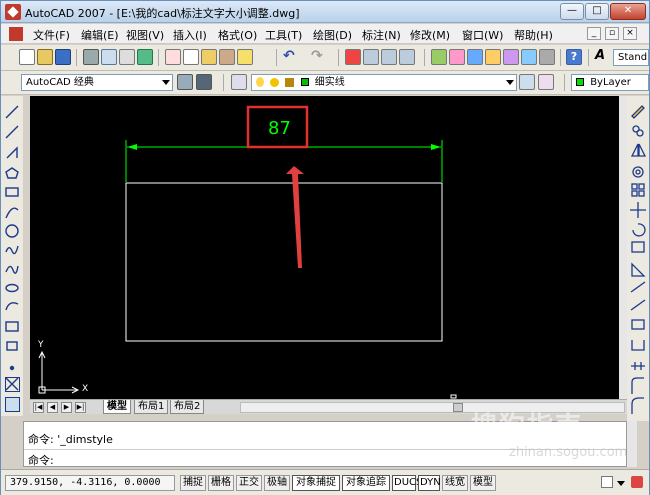  What do you see at coordinates (389, 57) in the screenshot?
I see `zoom-window-icon` at bounding box center [389, 57].